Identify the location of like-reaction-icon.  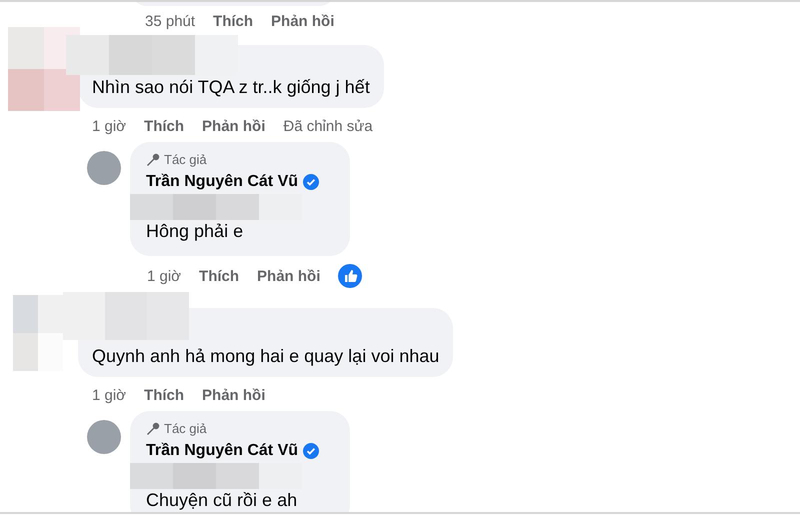
(350, 276).